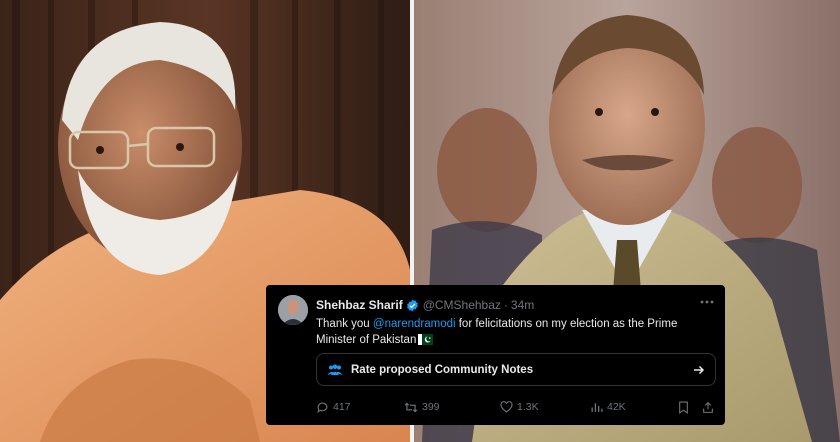 The image size is (840, 442). Describe the element at coordinates (596, 407) in the screenshot. I see `views-icon` at that location.